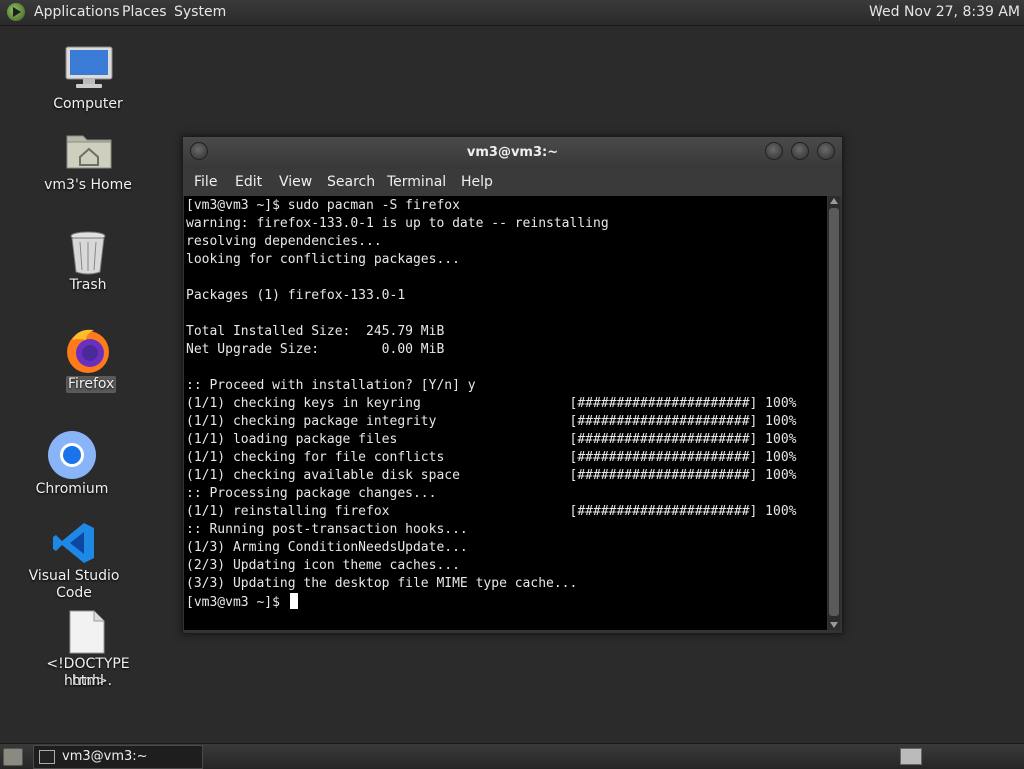 This screenshot has height=769, width=1024. I want to click on taskbar-item-terminal: vm3@vm3:~, so click(118, 757).